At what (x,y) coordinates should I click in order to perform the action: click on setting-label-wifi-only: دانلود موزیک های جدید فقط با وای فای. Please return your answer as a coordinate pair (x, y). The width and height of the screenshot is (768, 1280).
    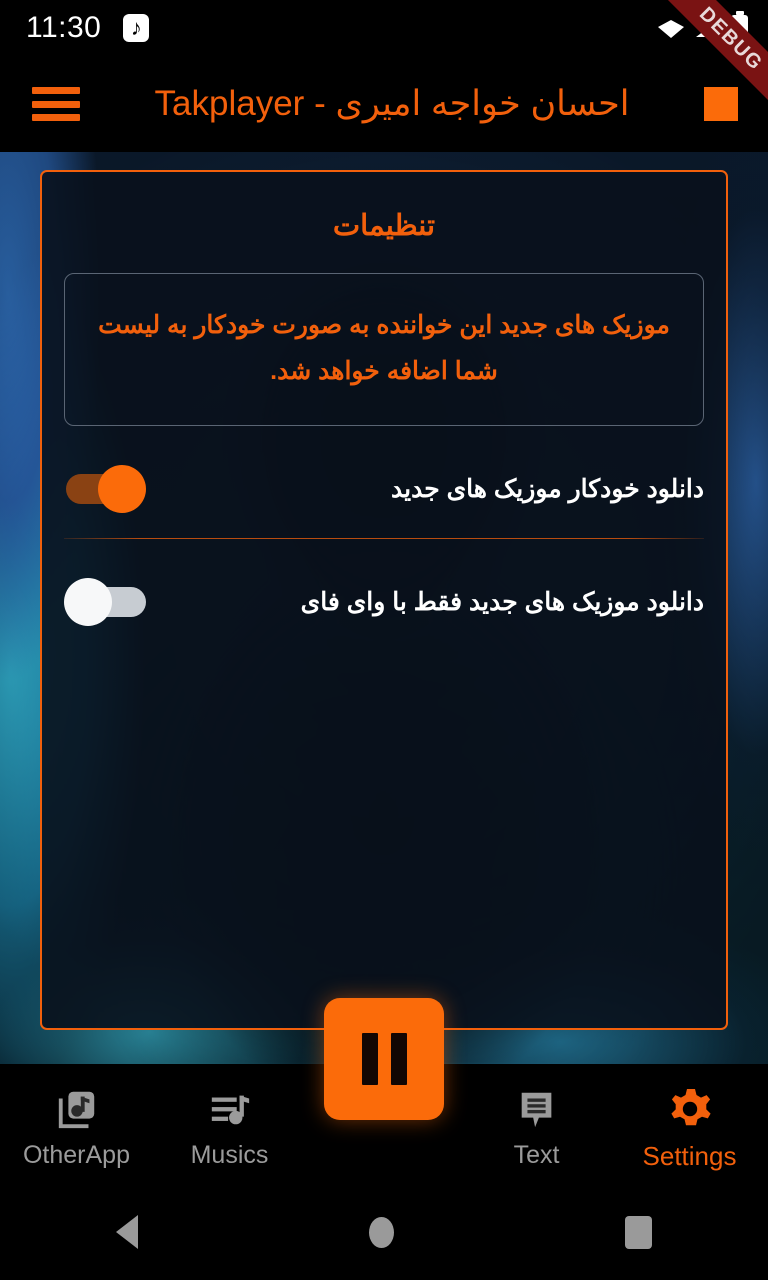
    Looking at the image, I should click on (502, 601).